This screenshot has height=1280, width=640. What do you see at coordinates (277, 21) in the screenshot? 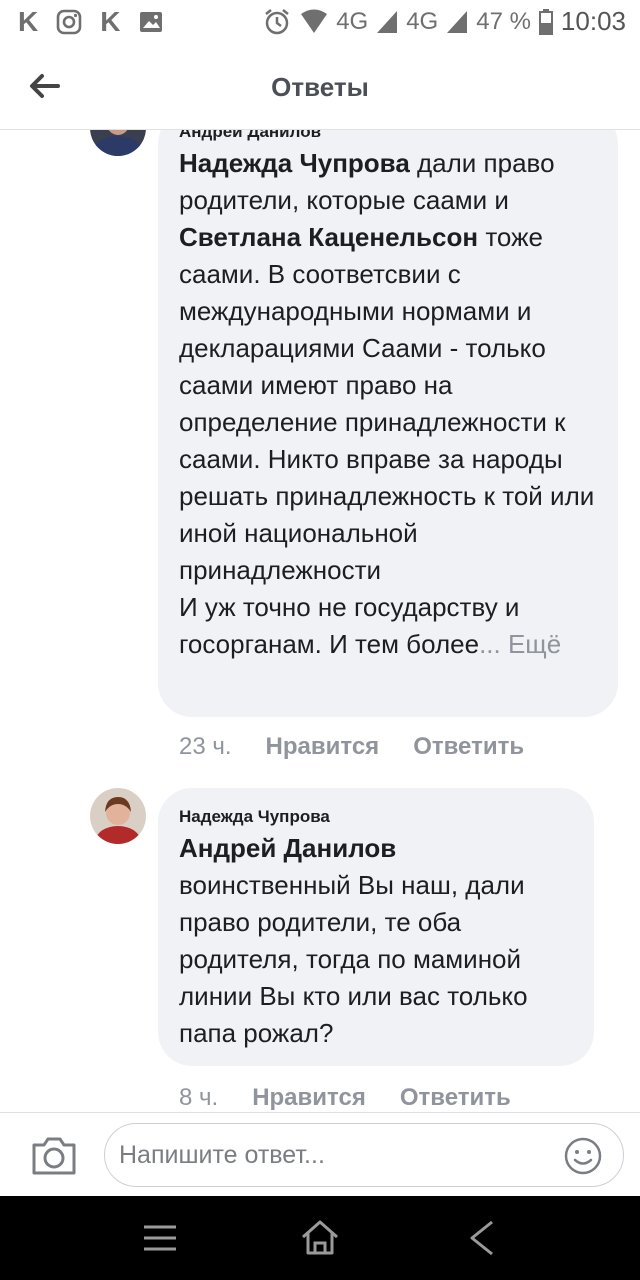
I see `alarm-icon` at bounding box center [277, 21].